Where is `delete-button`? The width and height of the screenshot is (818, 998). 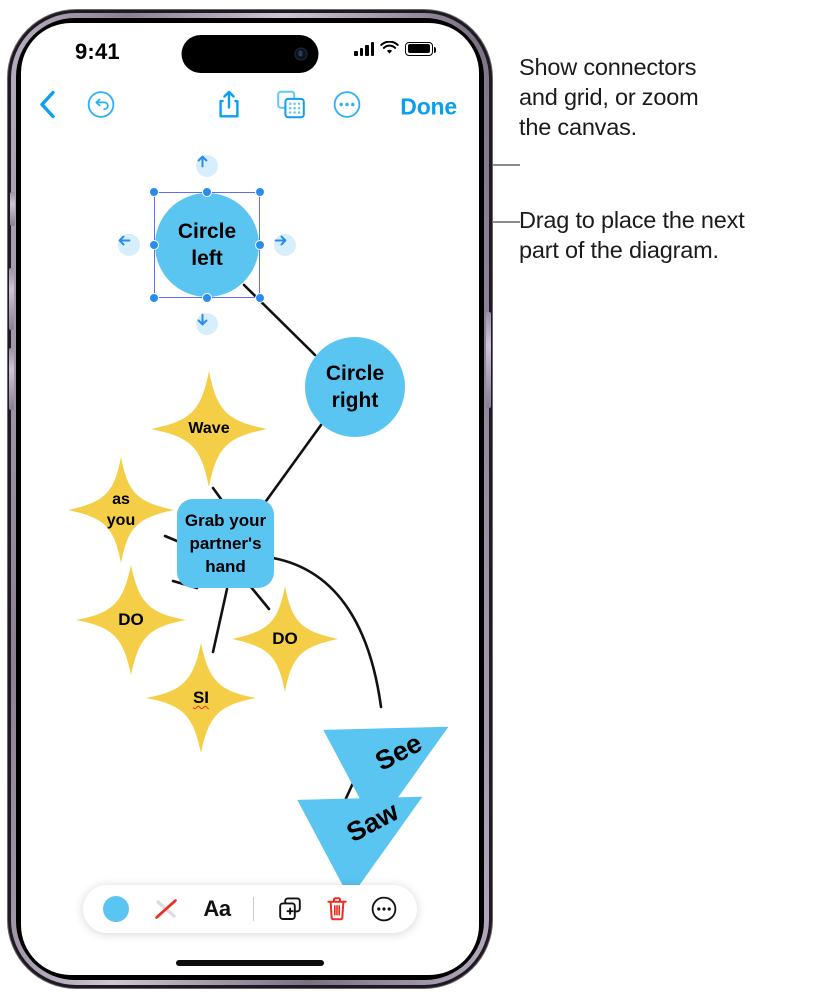
delete-button is located at coordinates (337, 909).